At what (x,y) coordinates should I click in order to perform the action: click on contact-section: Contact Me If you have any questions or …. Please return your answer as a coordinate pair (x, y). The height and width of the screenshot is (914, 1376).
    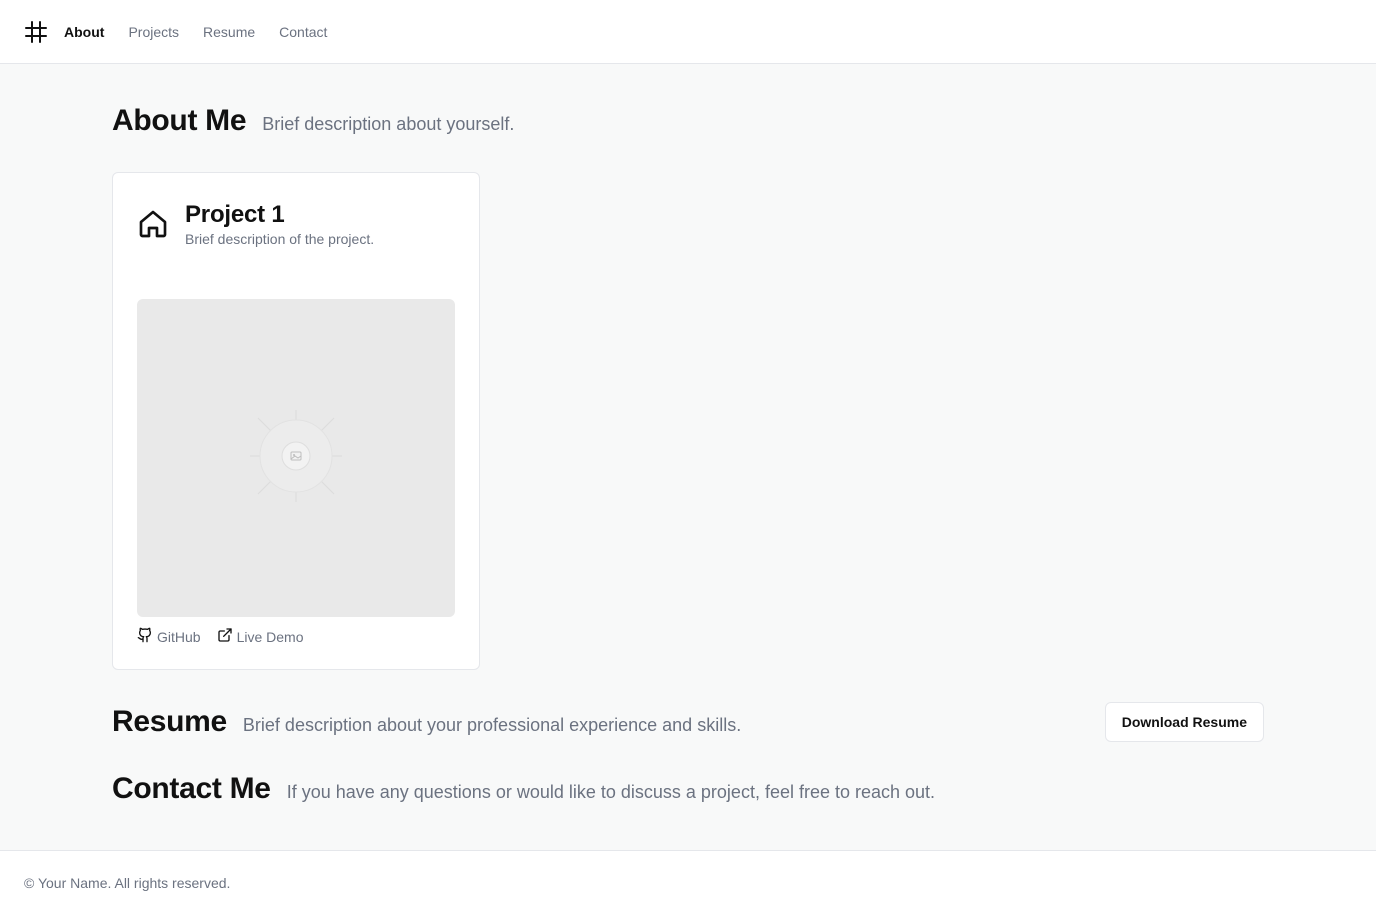
    Looking at the image, I should click on (523, 789).